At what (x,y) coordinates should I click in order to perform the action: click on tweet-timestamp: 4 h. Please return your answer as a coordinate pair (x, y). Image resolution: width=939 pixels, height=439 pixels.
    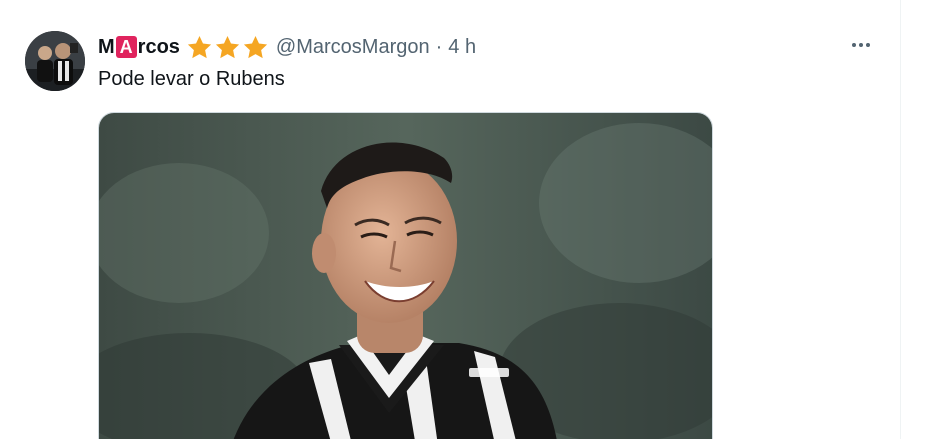
    Looking at the image, I should click on (462, 47).